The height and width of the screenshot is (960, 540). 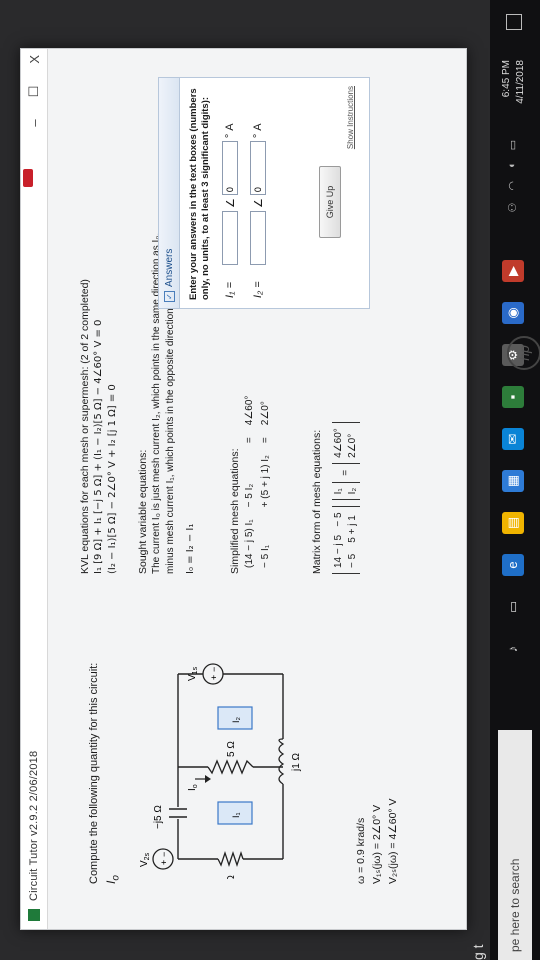 I want to click on param-omega: ω = 0.9 krad/s, so click(x=361, y=850).